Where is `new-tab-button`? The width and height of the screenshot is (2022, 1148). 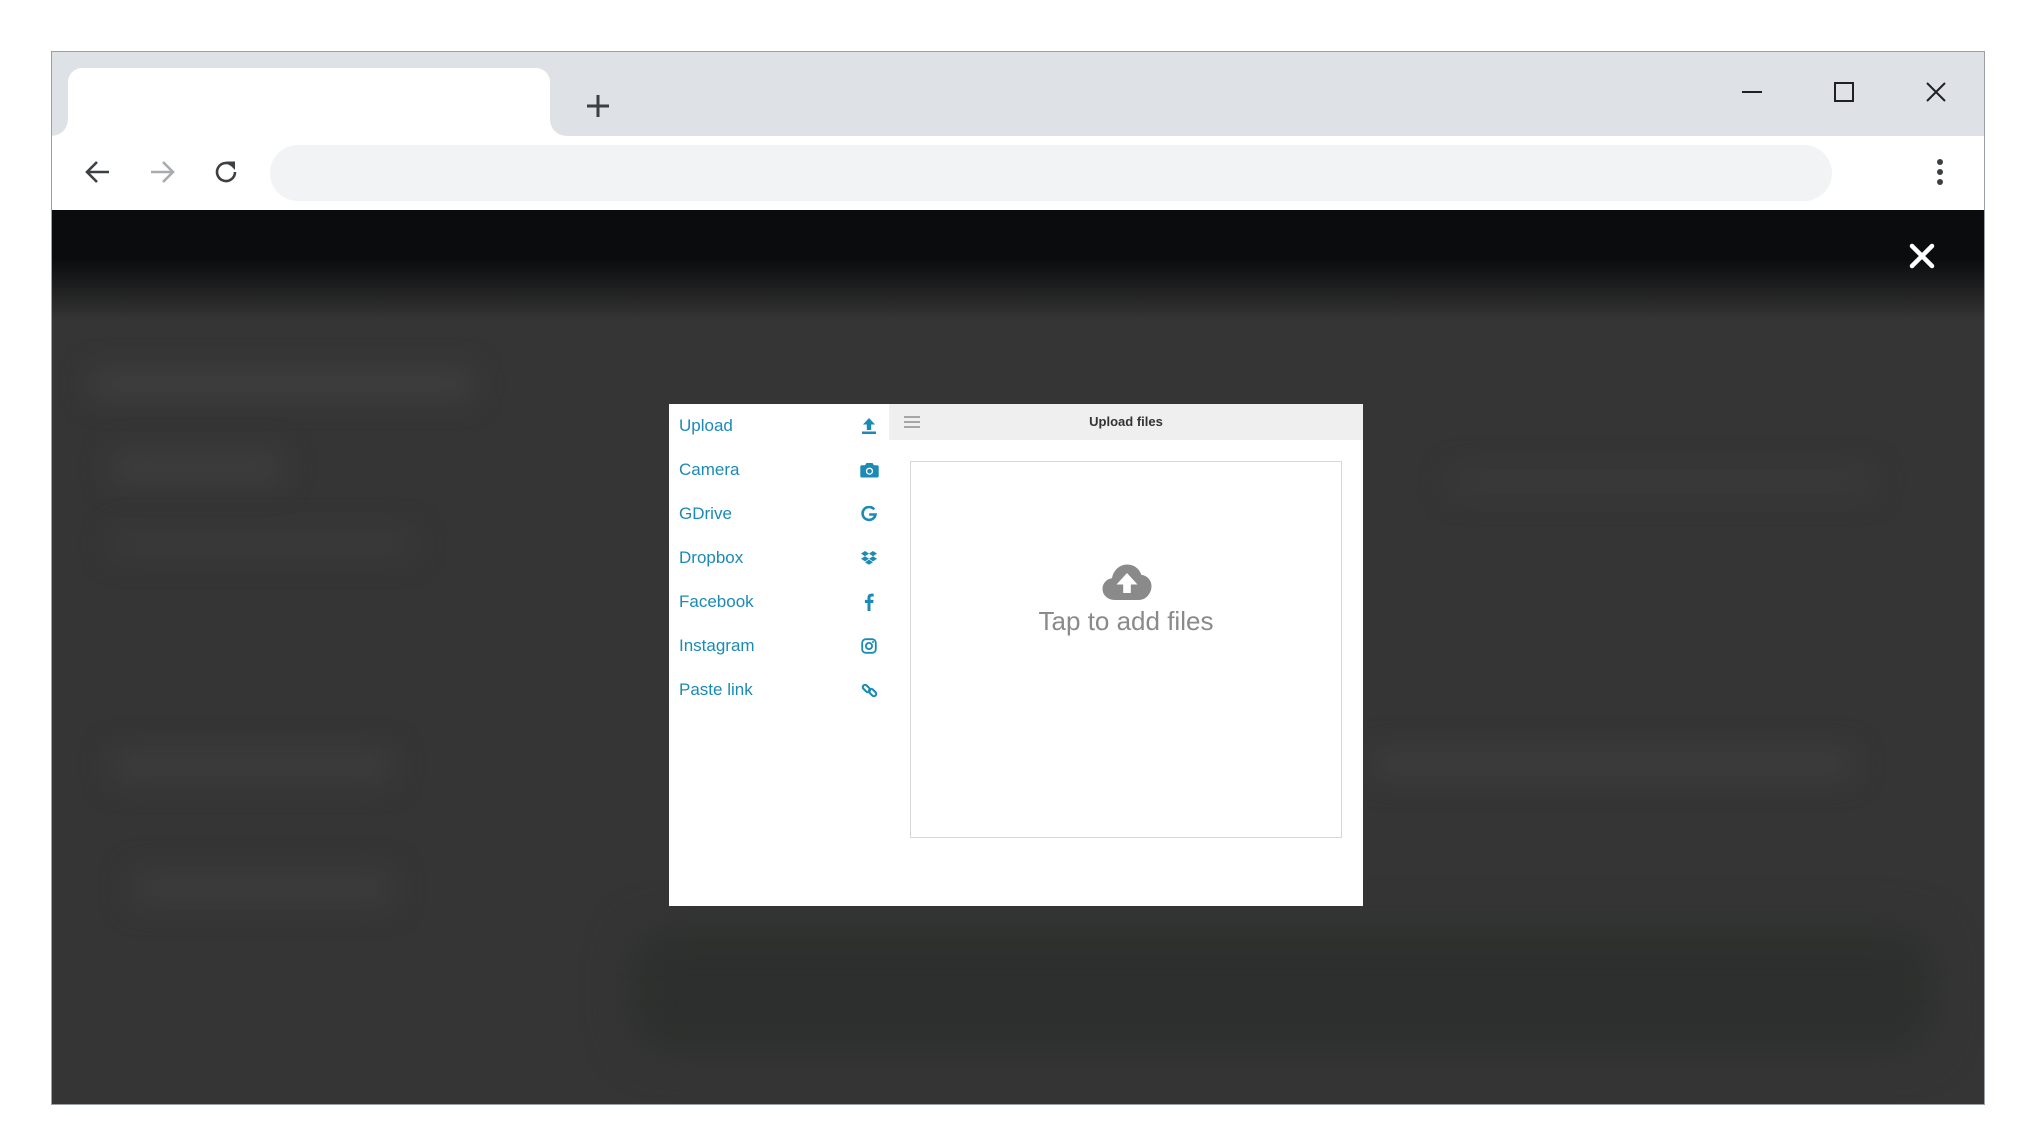 new-tab-button is located at coordinates (598, 106).